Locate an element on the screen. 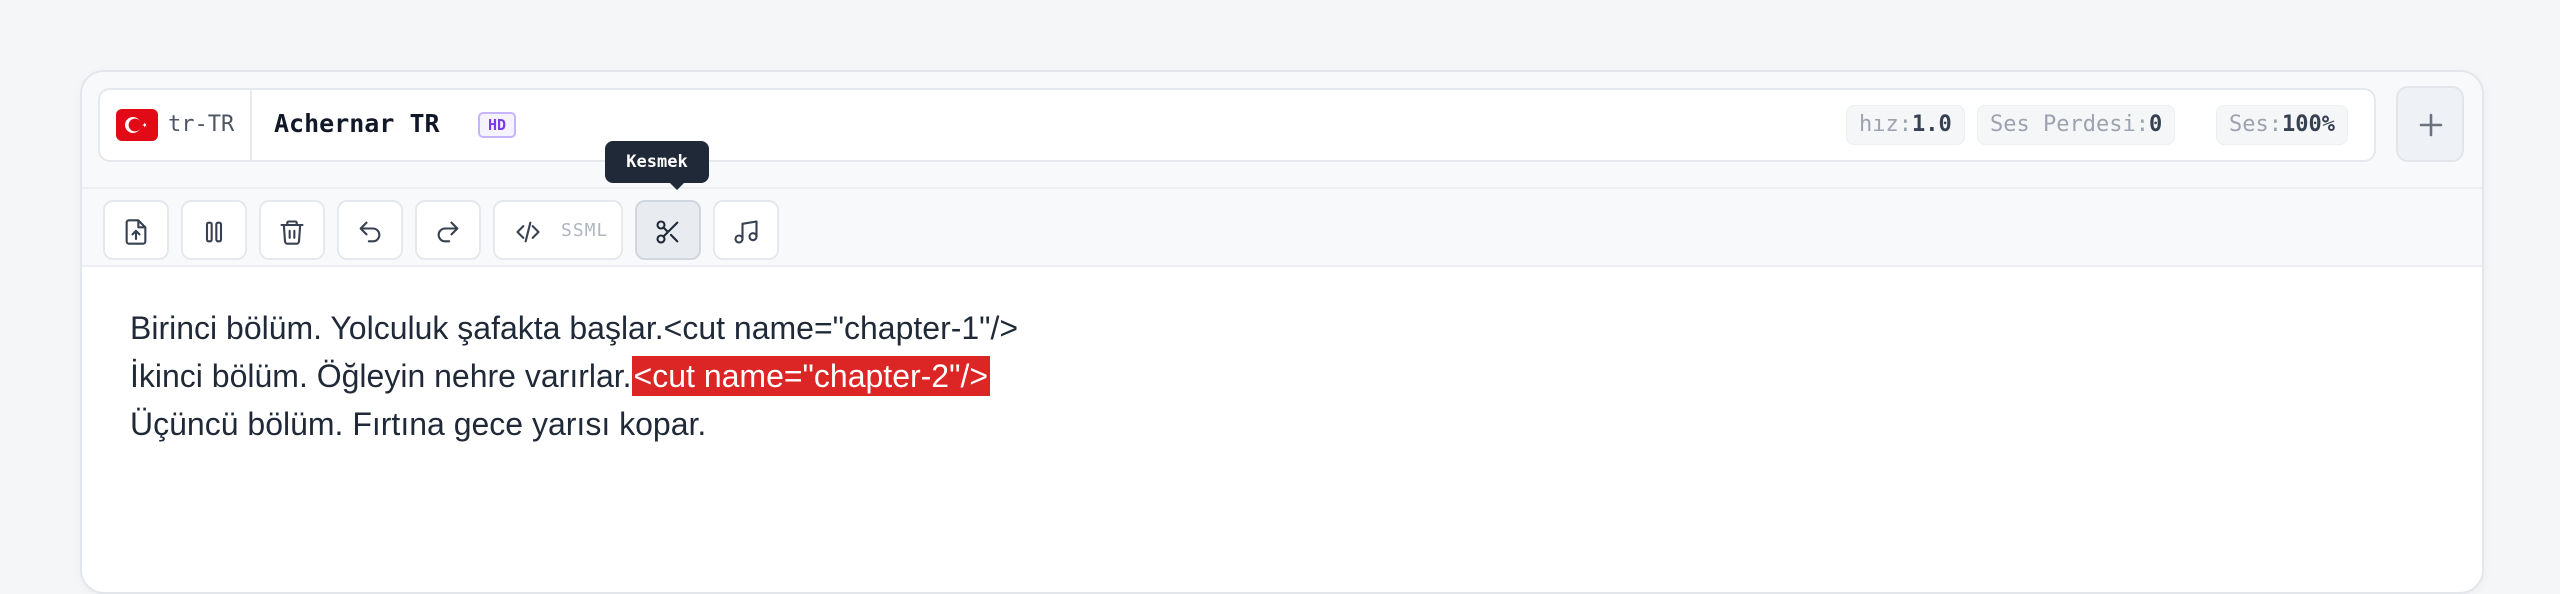 This screenshot has width=2560, height=594. pause-button is located at coordinates (214, 230).